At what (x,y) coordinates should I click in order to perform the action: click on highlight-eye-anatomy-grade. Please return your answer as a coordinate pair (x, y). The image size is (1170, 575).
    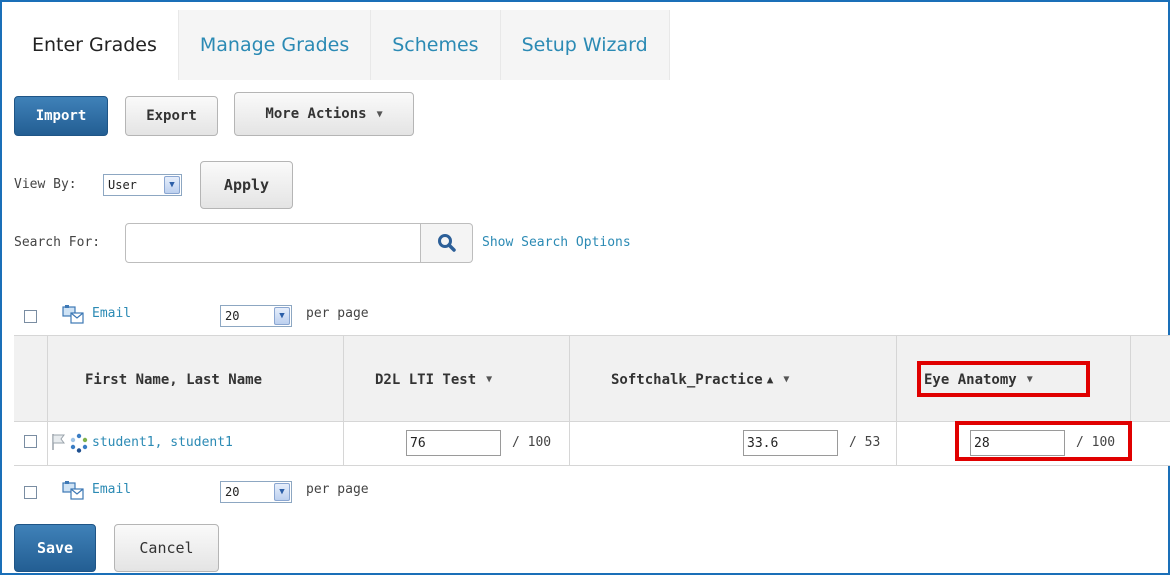
    Looking at the image, I should click on (1043, 441).